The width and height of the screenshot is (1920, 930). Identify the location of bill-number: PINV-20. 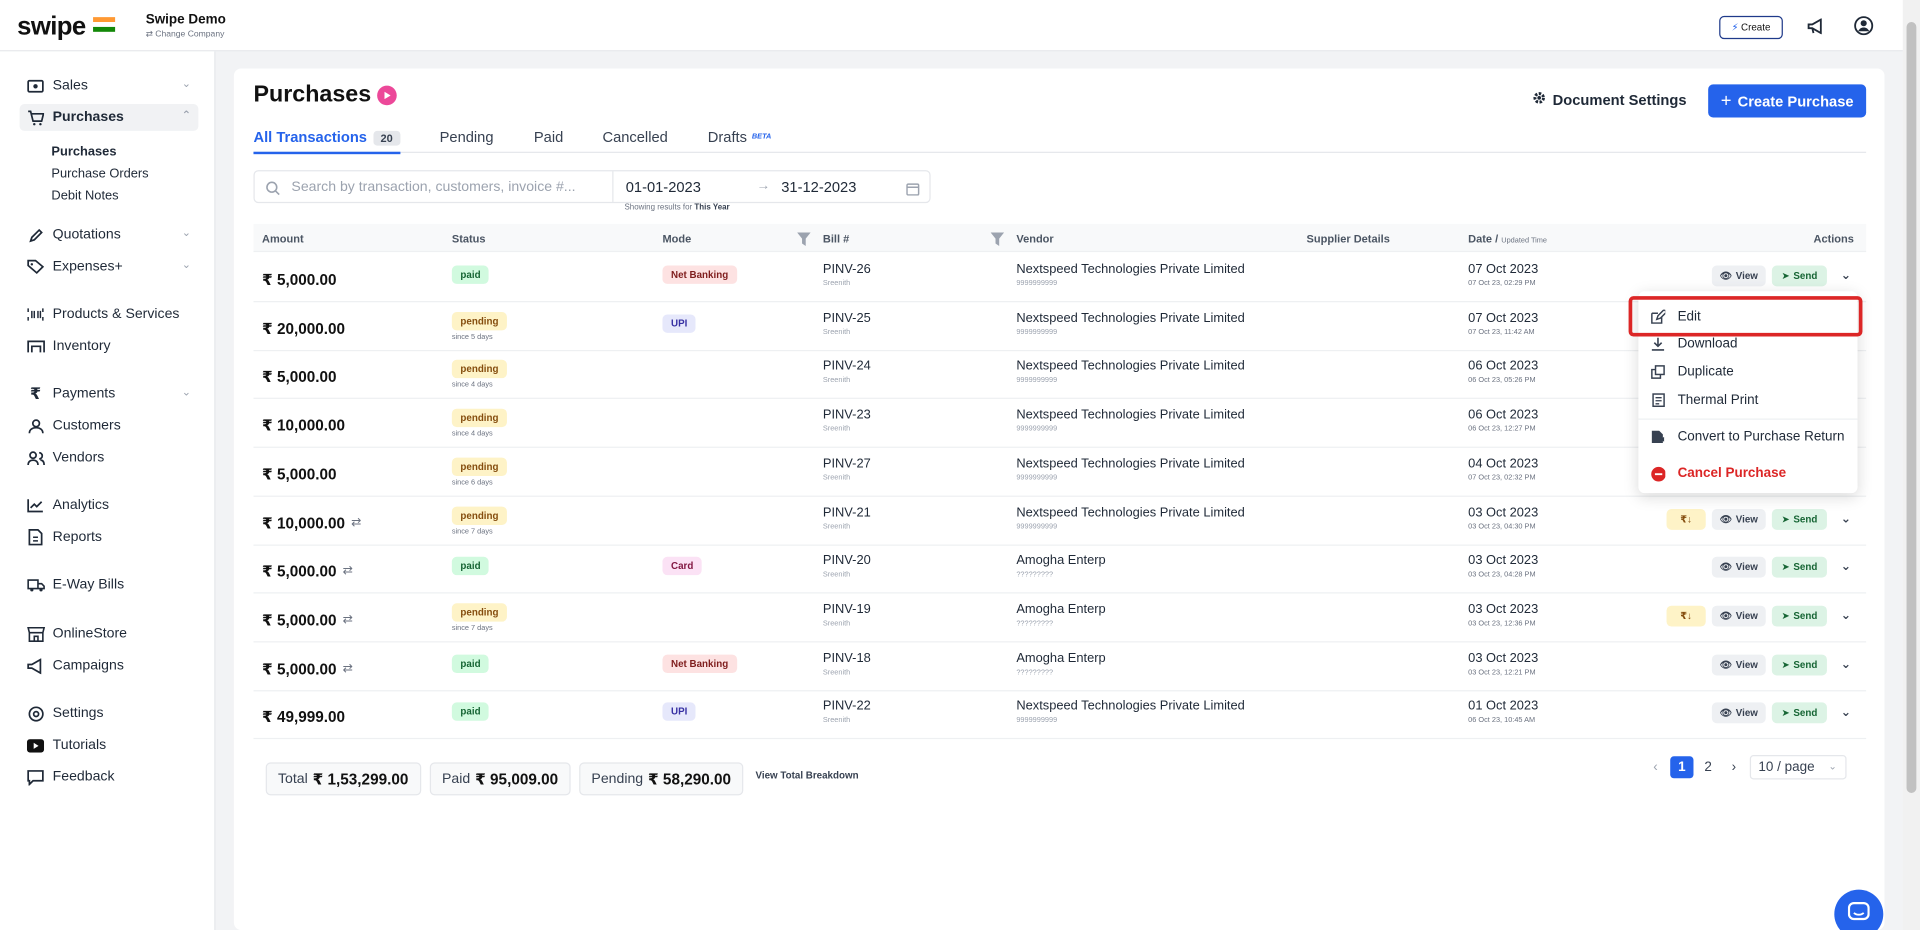
(847, 560).